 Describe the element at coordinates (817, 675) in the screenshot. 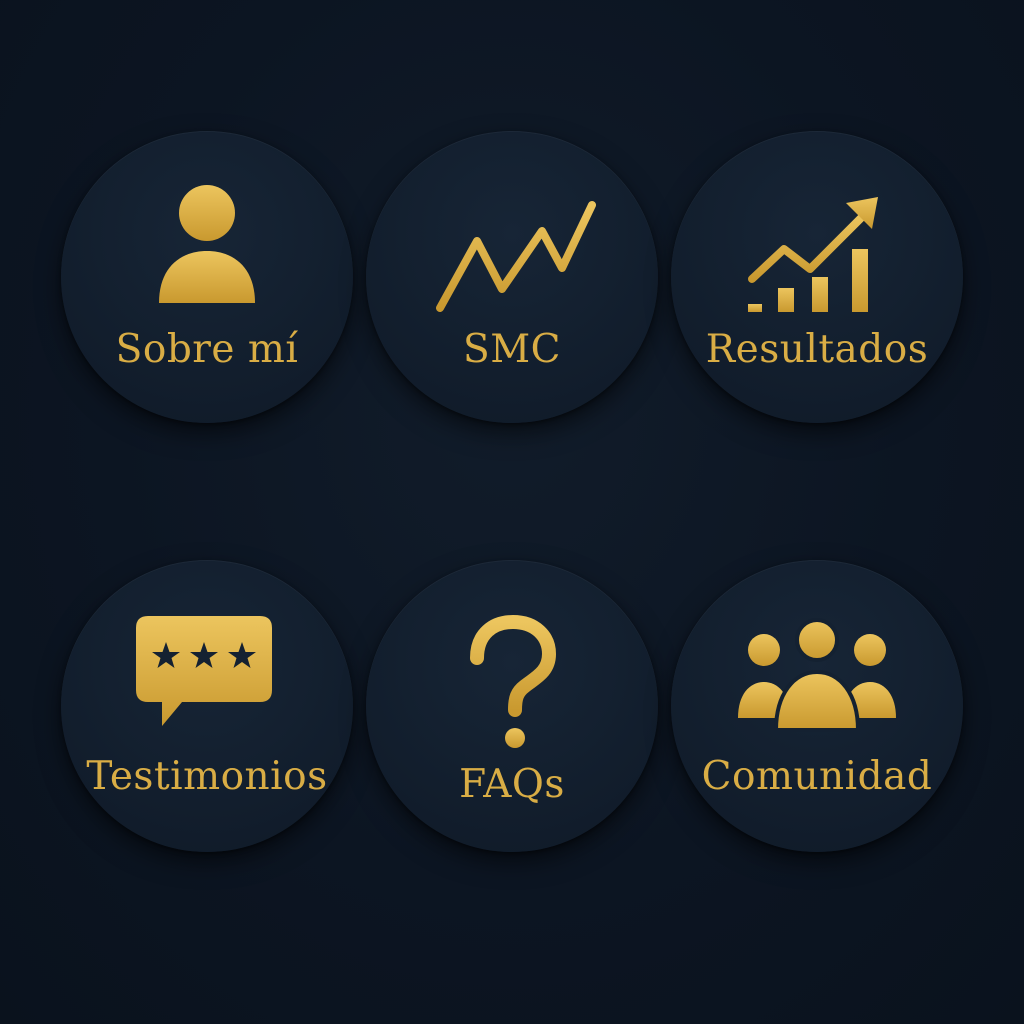

I see `group-icon` at that location.